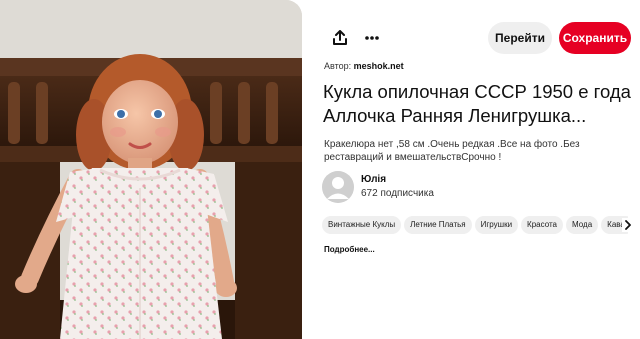 Image resolution: width=640 pixels, height=339 pixels. I want to click on follower-count: 672 подписчика, so click(397, 193).